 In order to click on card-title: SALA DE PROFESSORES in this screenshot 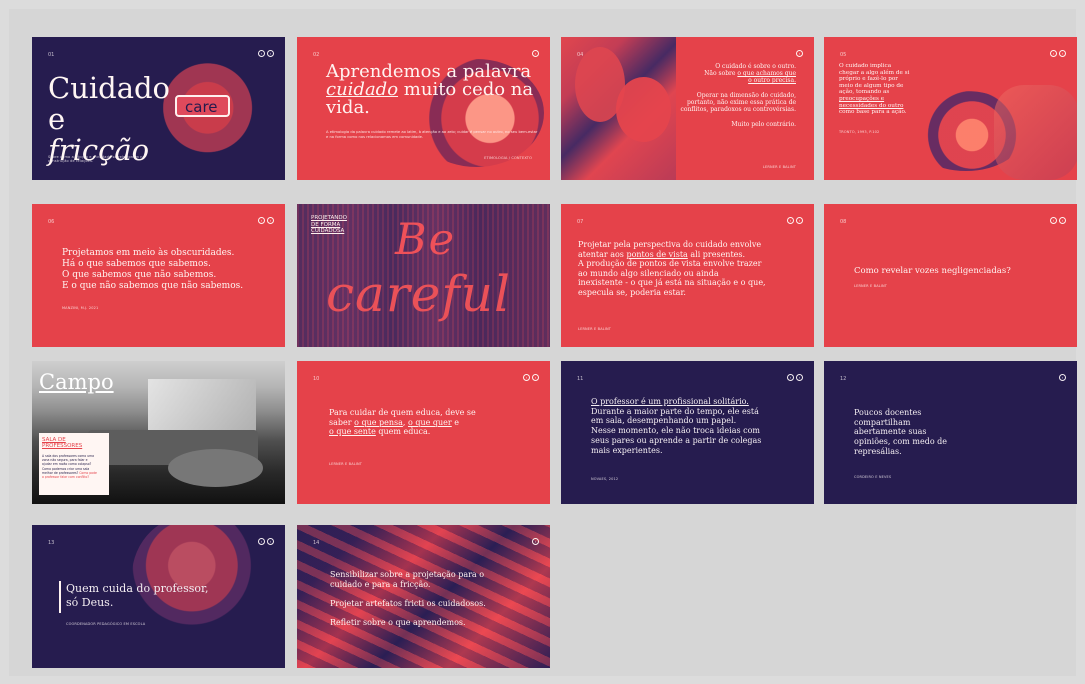, I will do `click(74, 443)`.